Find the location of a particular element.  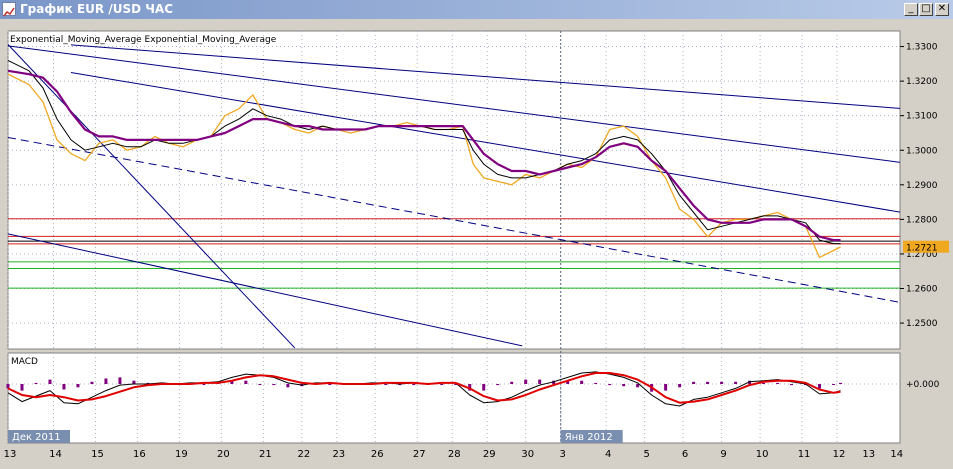

price-tick-label: 1.3200 is located at coordinates (922, 82).